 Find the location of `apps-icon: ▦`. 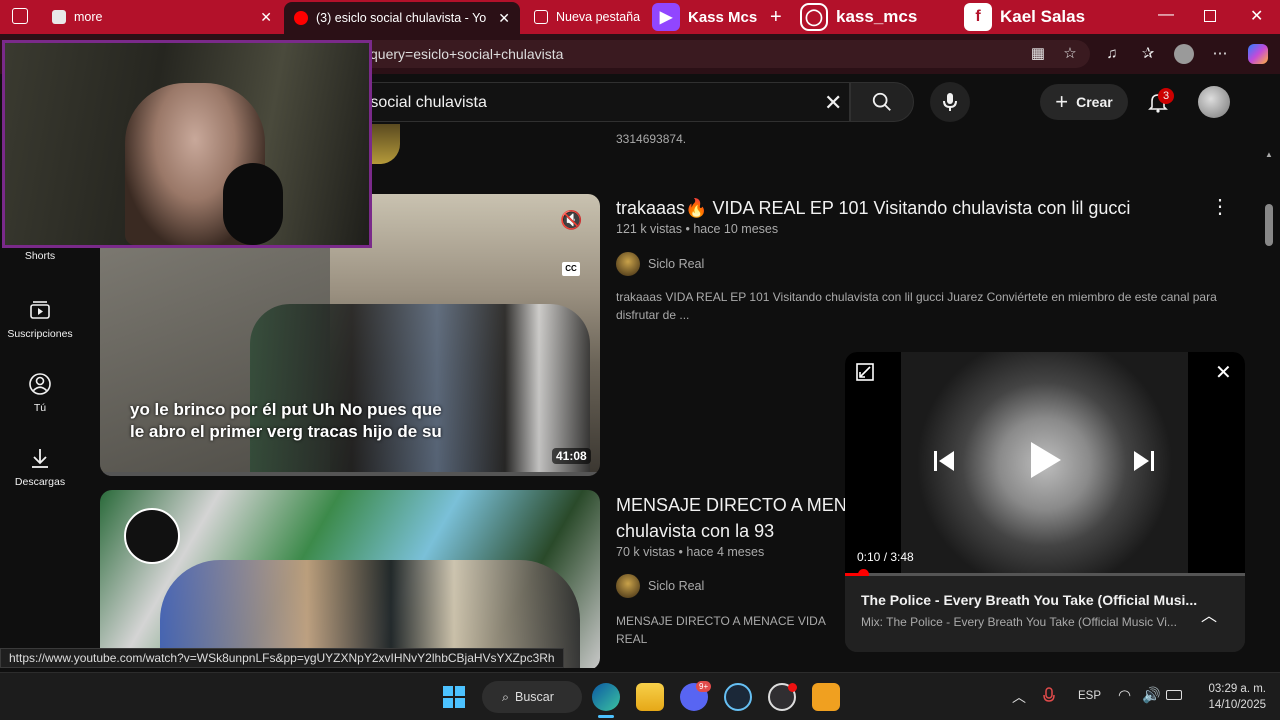

apps-icon: ▦ is located at coordinates (1038, 54).